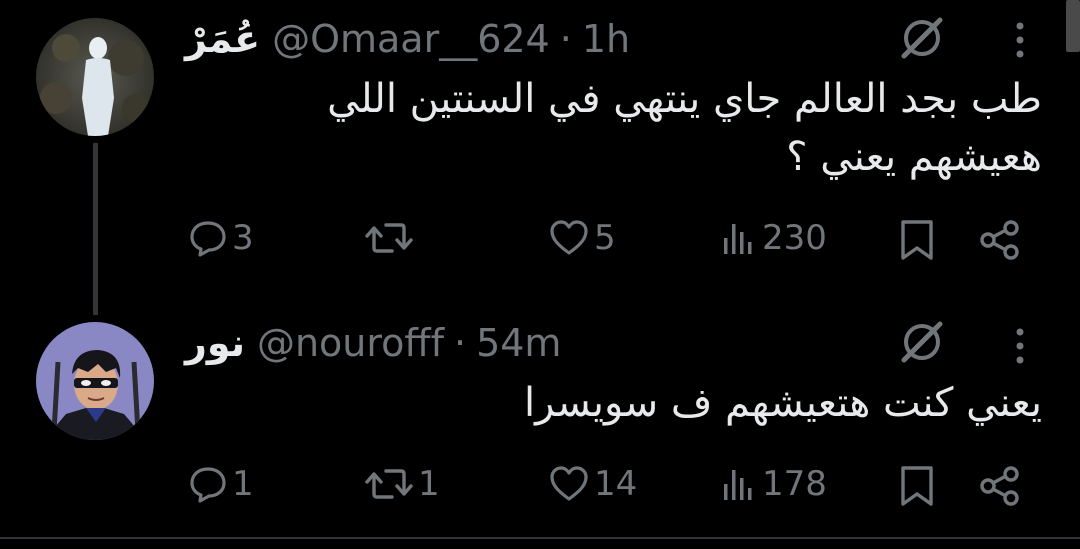  What do you see at coordinates (243, 238) in the screenshot?
I see `reply-count: 3` at bounding box center [243, 238].